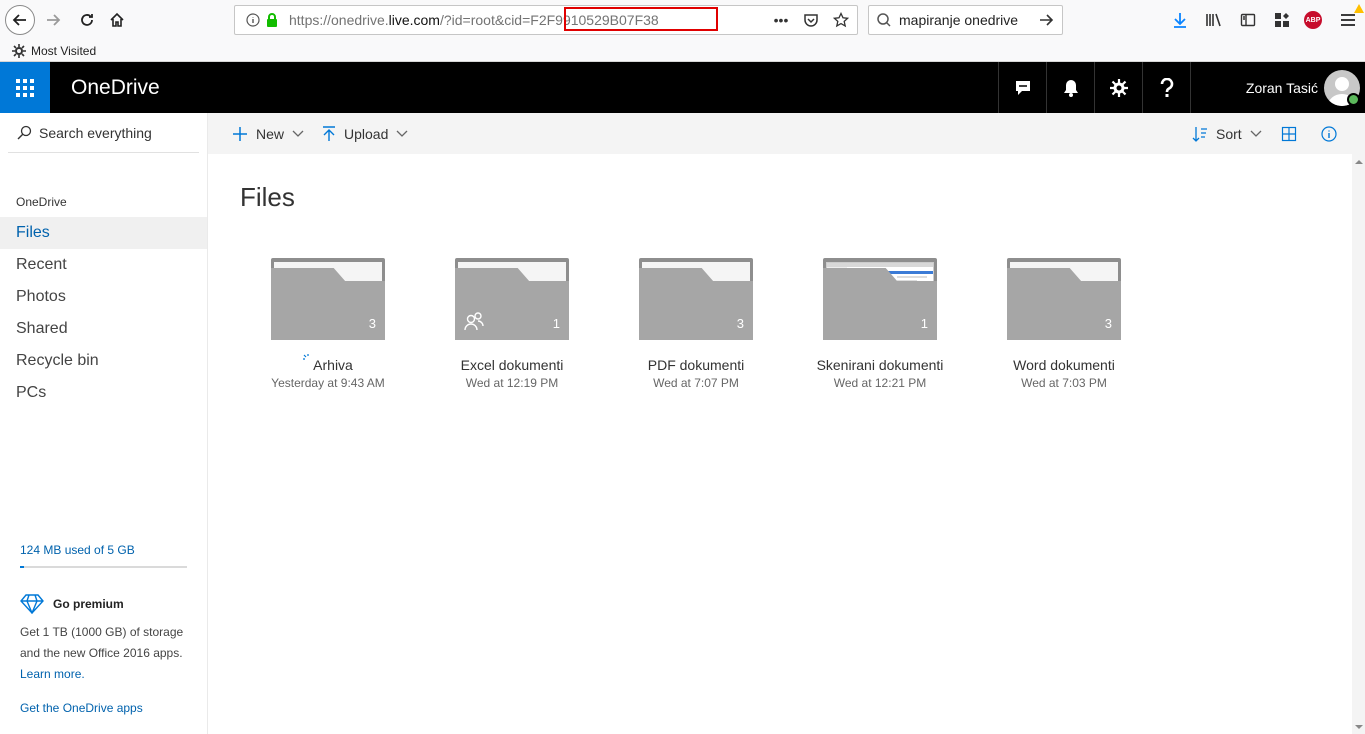 The height and width of the screenshot is (734, 1365). Describe the element at coordinates (1227, 133) in the screenshot. I see `sort-button: Sort` at that location.